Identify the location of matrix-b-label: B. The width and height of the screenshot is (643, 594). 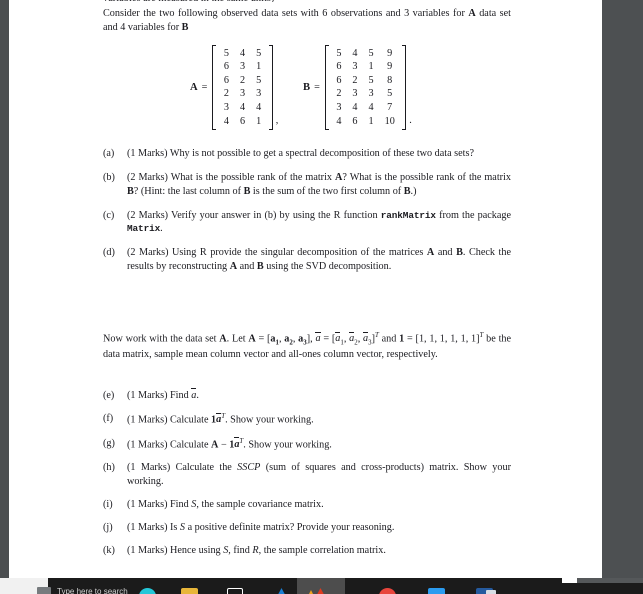
(307, 87).